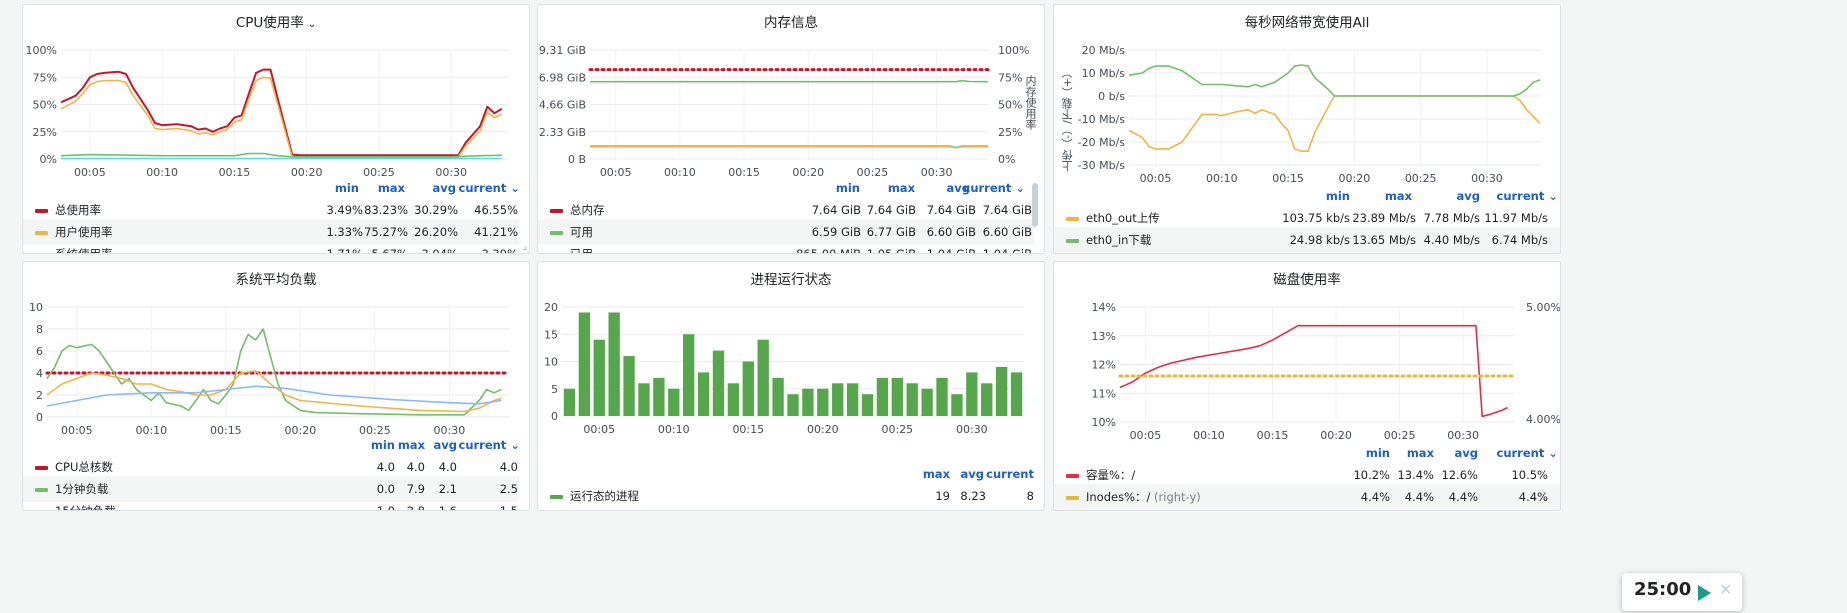 Image resolution: width=1847 pixels, height=613 pixels. What do you see at coordinates (276, 278) in the screenshot?
I see `panel-title: 系统平均负载` at bounding box center [276, 278].